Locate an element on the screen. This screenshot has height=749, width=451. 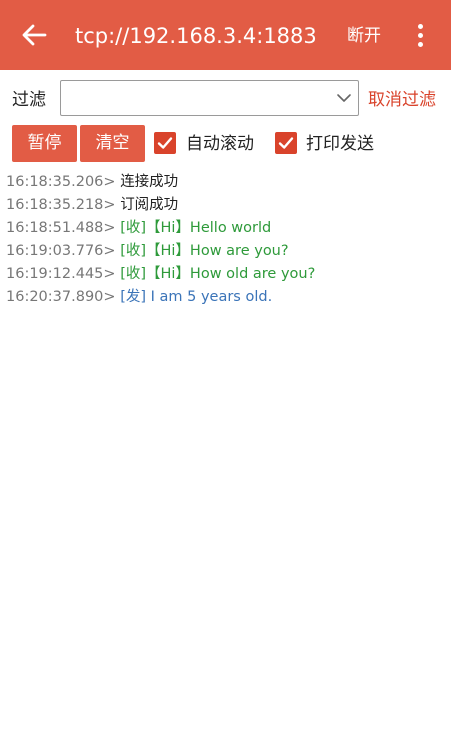
app-bar: tcp://192.168.3.4:1883 断开 is located at coordinates (225, 35).